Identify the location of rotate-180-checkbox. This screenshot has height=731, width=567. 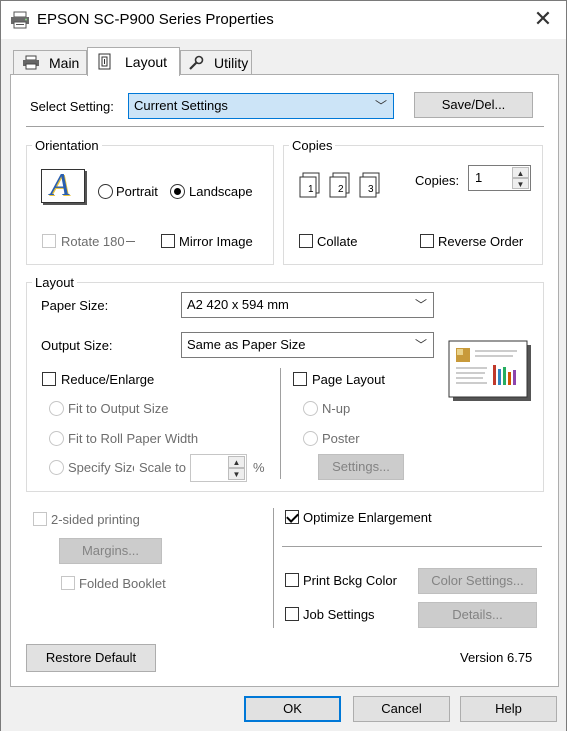
(49, 241).